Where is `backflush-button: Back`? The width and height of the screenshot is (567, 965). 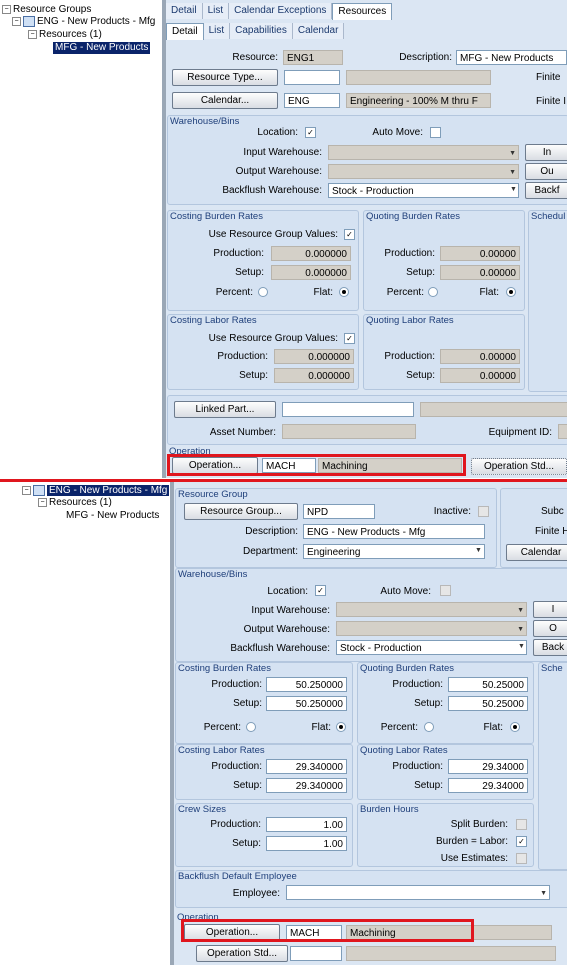
backflush-button: Back is located at coordinates (550, 647).